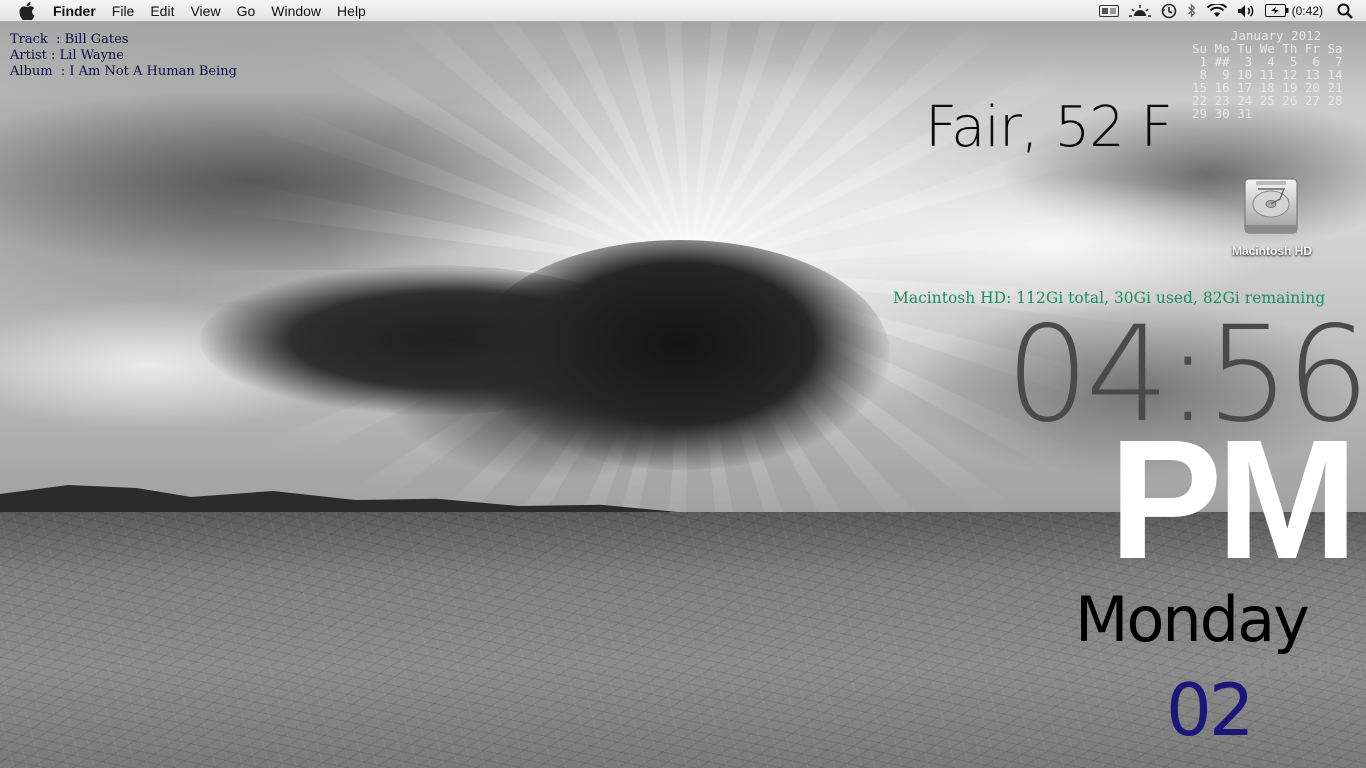 The width and height of the screenshot is (1366, 768). What do you see at coordinates (205, 11) in the screenshot?
I see `menu-view: View` at bounding box center [205, 11].